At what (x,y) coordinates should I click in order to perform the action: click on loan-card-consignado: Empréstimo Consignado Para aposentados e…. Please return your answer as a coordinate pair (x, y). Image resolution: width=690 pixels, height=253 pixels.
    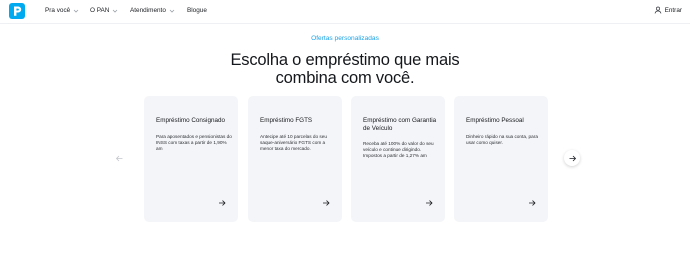
    Looking at the image, I should click on (191, 159).